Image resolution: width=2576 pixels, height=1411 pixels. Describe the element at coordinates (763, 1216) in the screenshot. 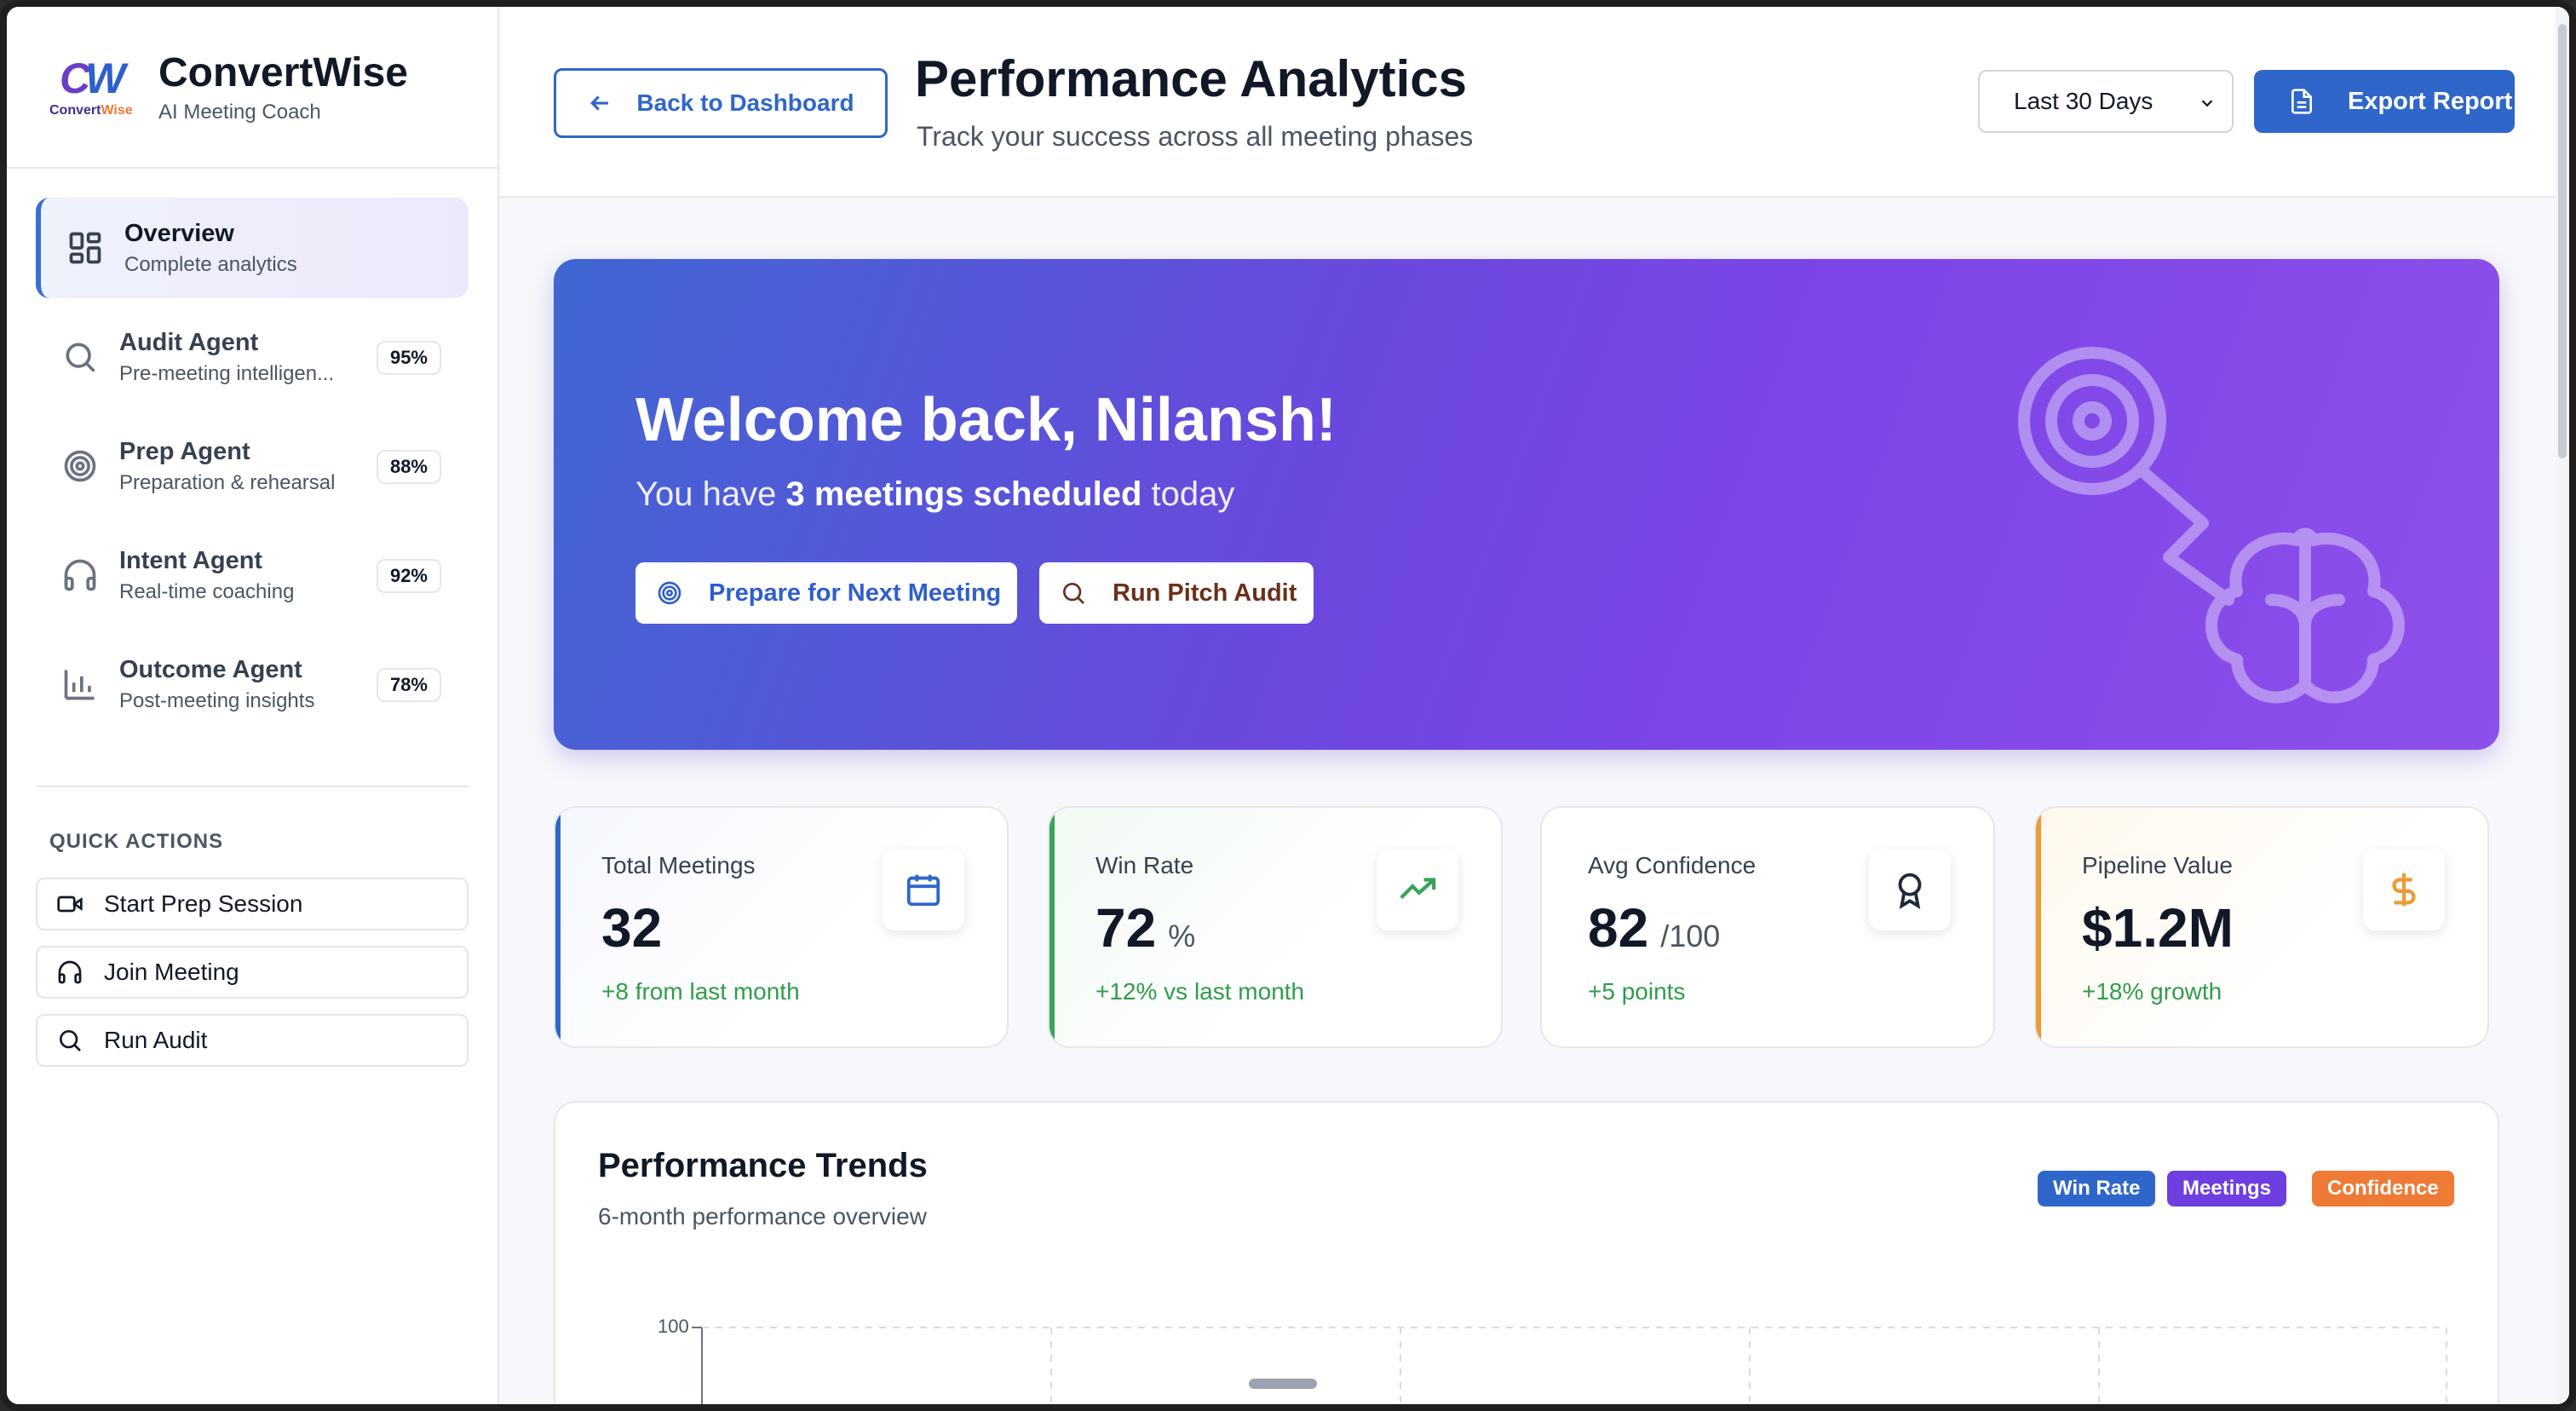

I see `trends-subtitle: 6-month performance overview` at that location.